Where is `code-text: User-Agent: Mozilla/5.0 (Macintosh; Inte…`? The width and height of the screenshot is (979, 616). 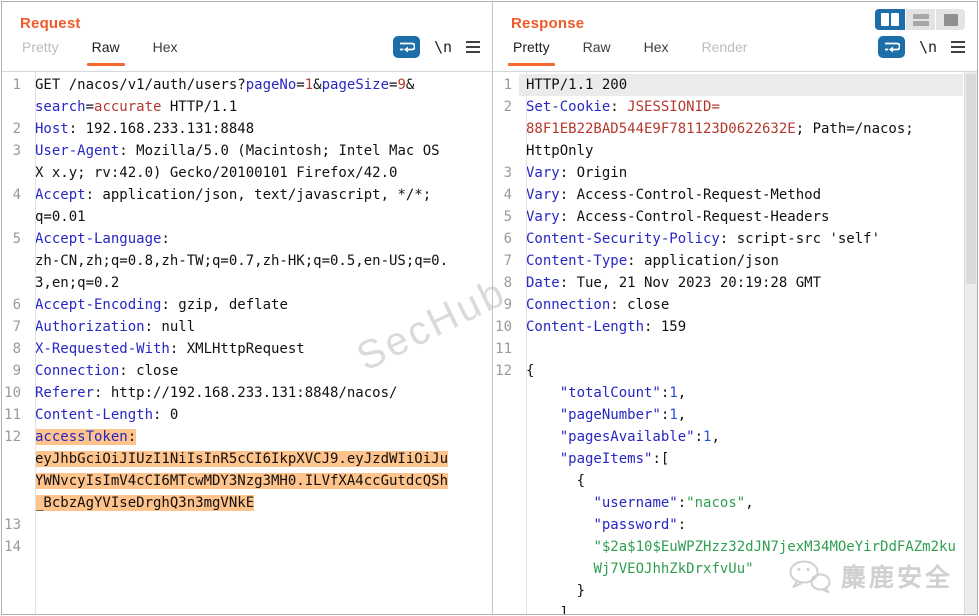
code-text: User-Agent: Mozilla/5.0 (Macintosh; Inte… is located at coordinates (260, 151).